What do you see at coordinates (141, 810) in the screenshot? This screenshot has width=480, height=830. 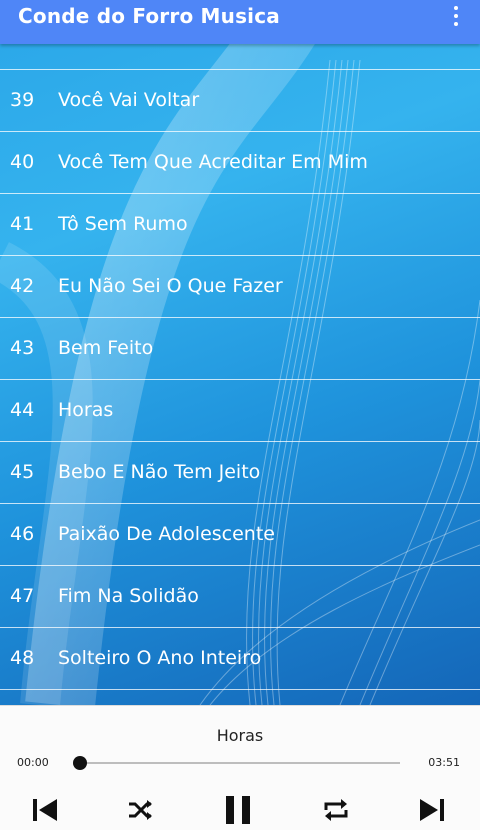 I see `shuffle-icon` at bounding box center [141, 810].